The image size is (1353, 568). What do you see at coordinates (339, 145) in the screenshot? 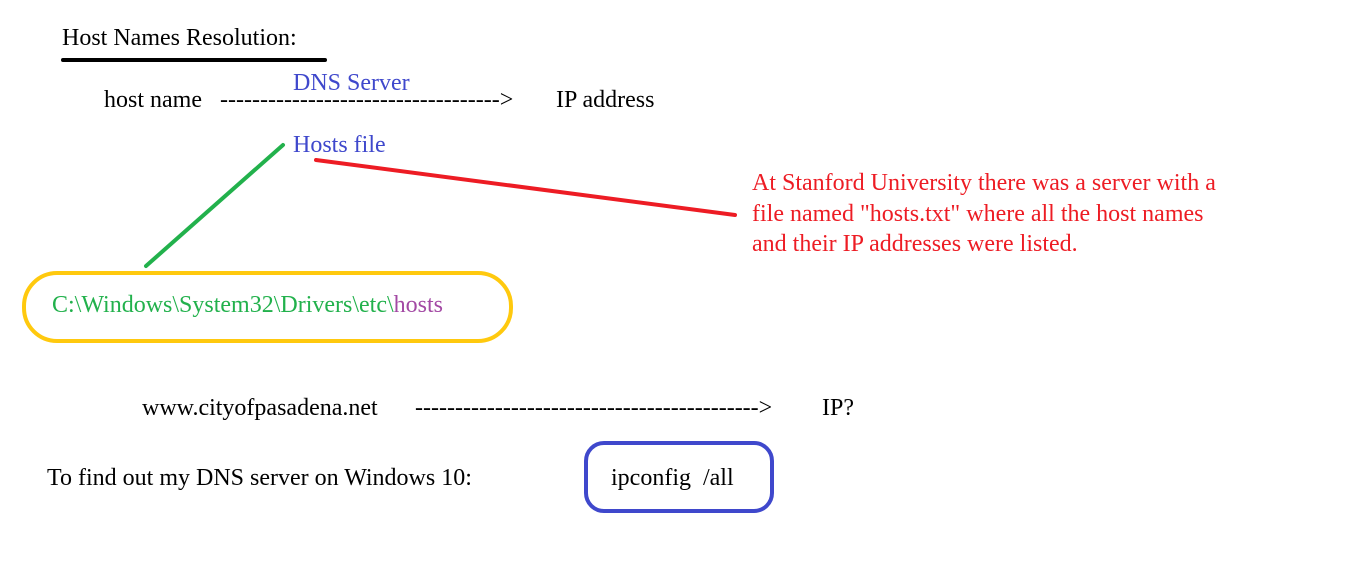
I see `hosts-file-label: Hosts file` at bounding box center [339, 145].